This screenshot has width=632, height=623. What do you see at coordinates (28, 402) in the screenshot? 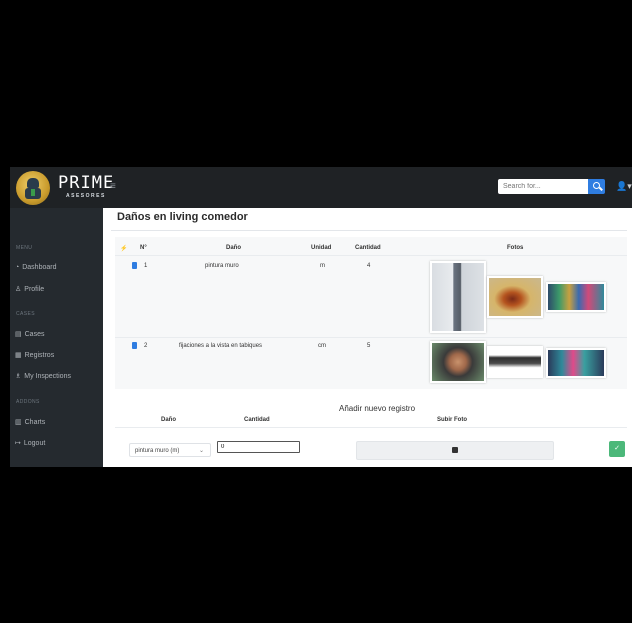
I see `sidebar-heading-addons: ADDONS` at bounding box center [28, 402].